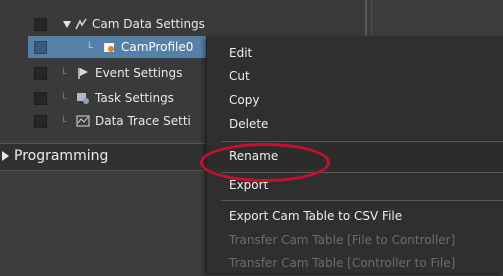 The image size is (503, 276). I want to click on triangle-down-icon, so click(67, 24).